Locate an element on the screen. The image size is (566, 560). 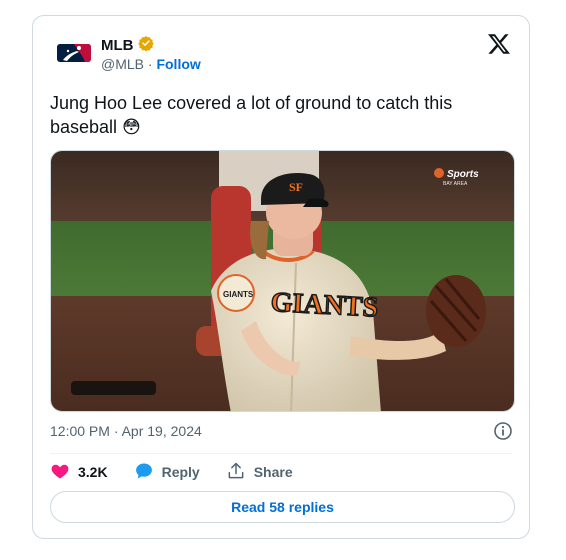
jersey-lettering: GIANTS is located at coordinates (324, 305).